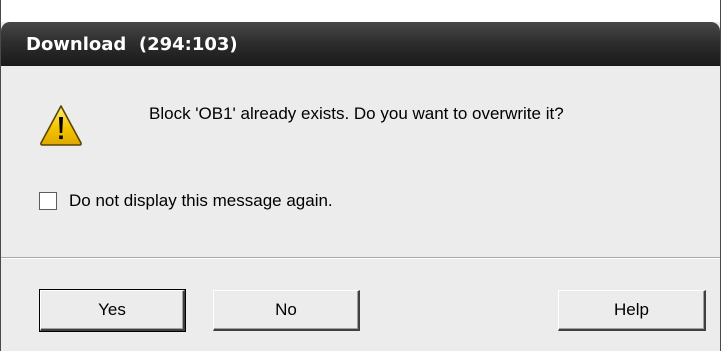 Image resolution: width=721 pixels, height=351 pixels. What do you see at coordinates (632, 310) in the screenshot?
I see `help-button: Help` at bounding box center [632, 310].